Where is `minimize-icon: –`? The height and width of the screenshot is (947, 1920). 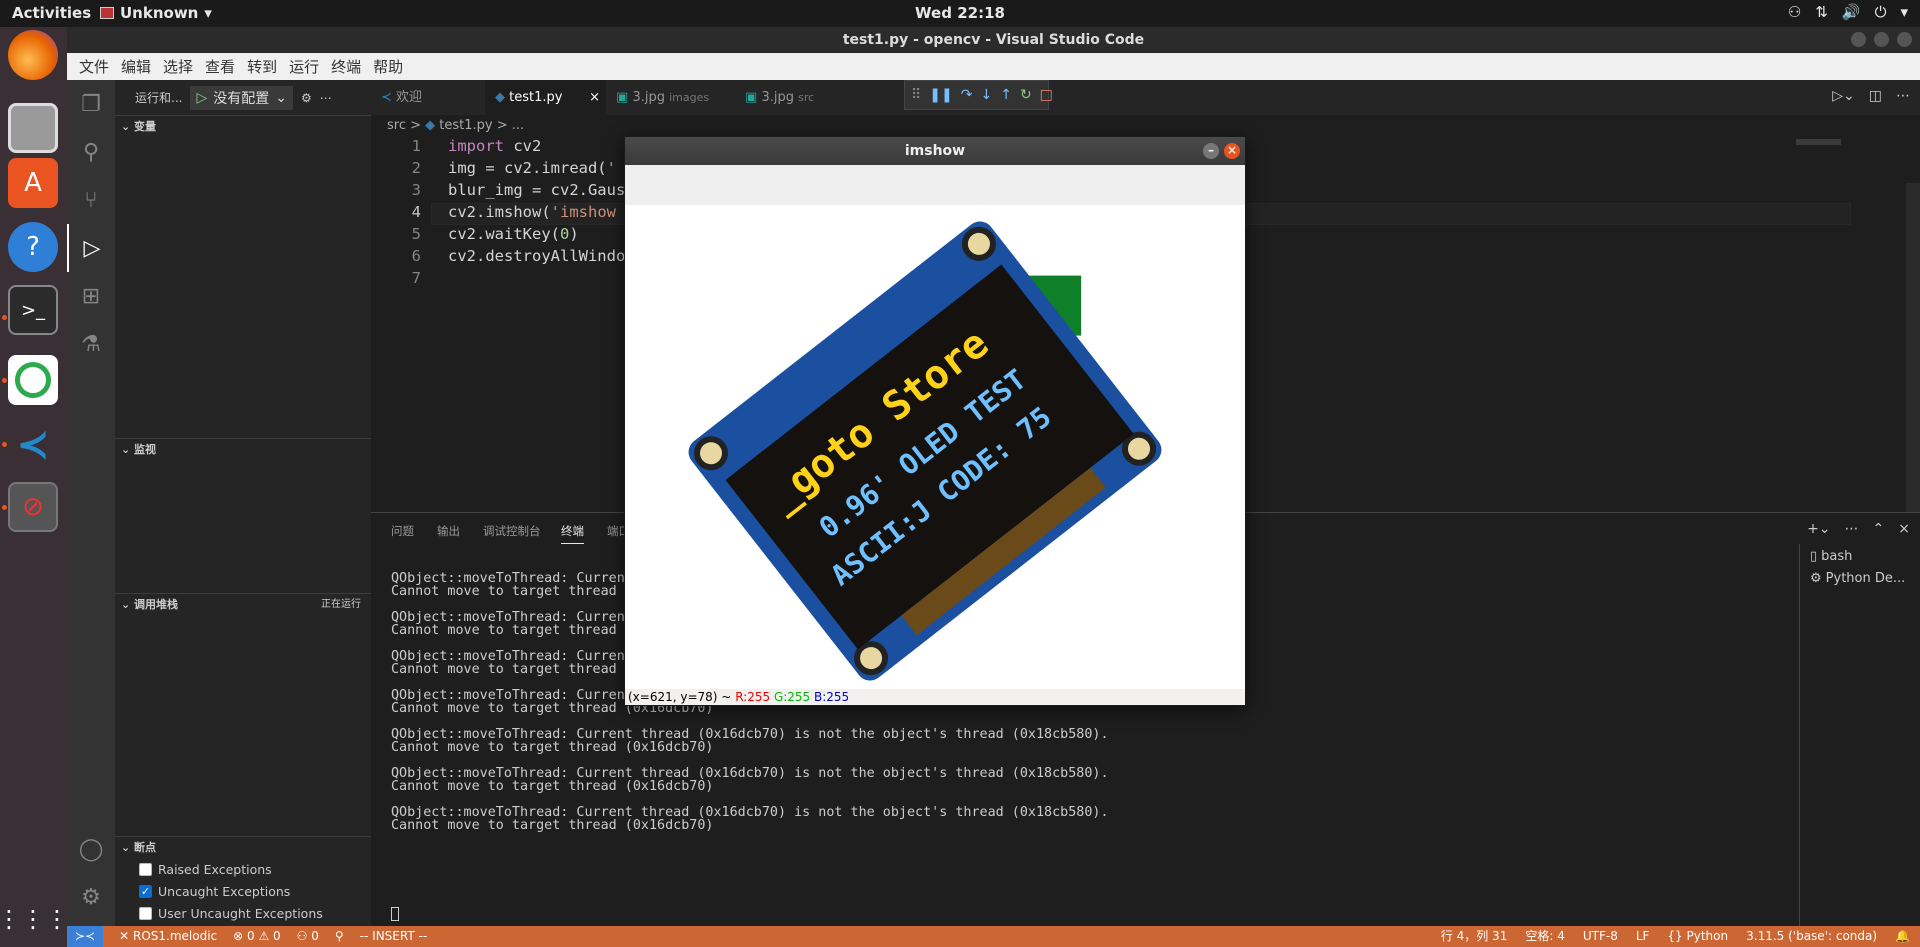
minimize-icon: – is located at coordinates (1211, 151).